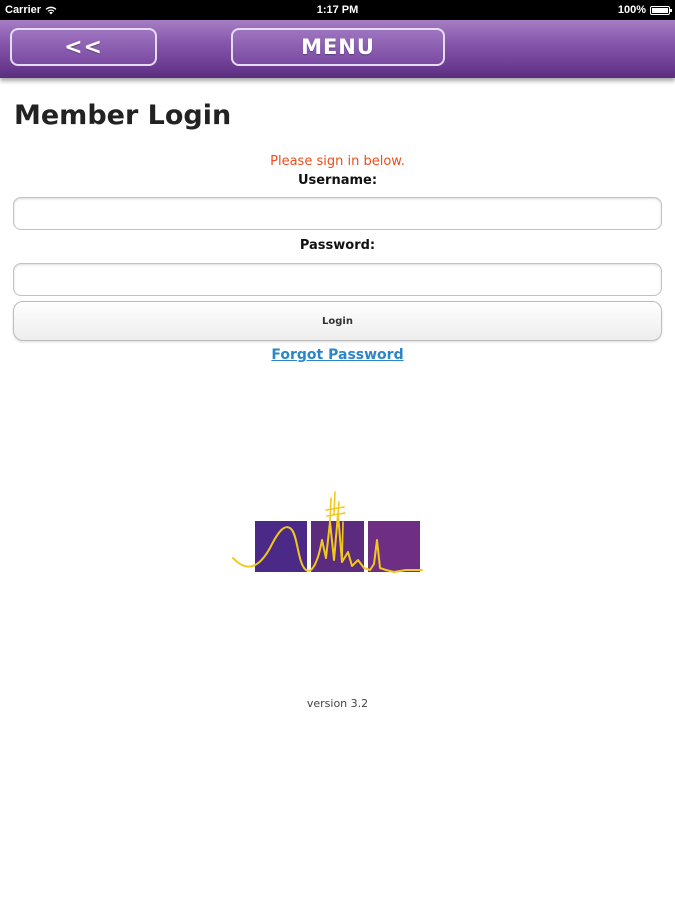  Describe the element at coordinates (123, 115) in the screenshot. I see `page-title: Member Login` at that location.